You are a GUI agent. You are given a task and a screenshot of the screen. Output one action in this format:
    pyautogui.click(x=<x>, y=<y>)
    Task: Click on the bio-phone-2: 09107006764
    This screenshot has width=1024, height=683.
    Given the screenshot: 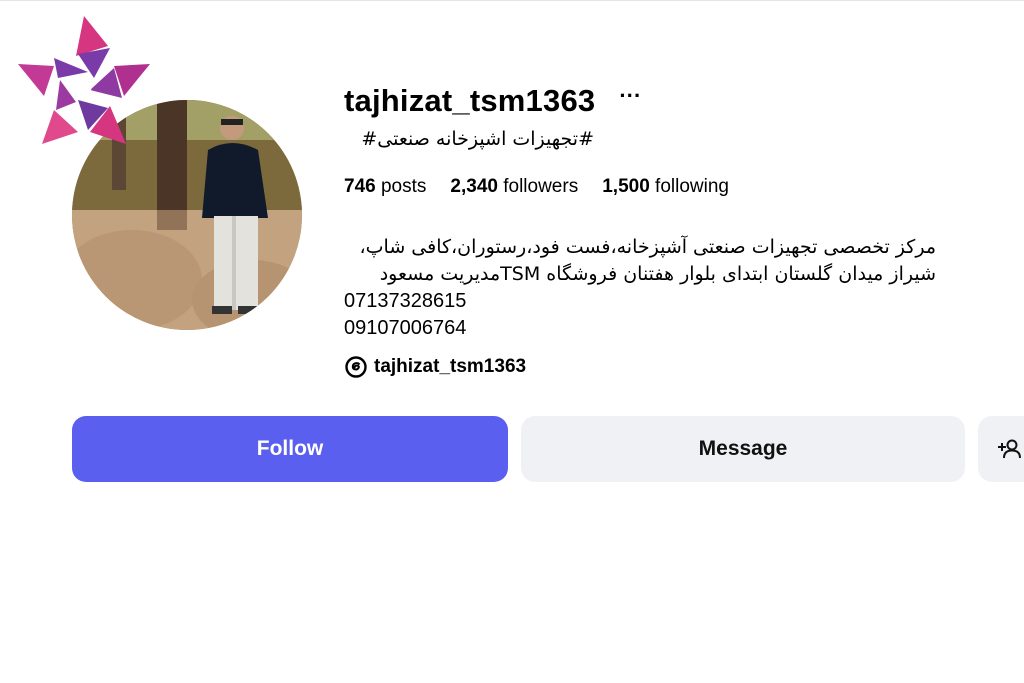 What is the action you would take?
    pyautogui.click(x=405, y=328)
    